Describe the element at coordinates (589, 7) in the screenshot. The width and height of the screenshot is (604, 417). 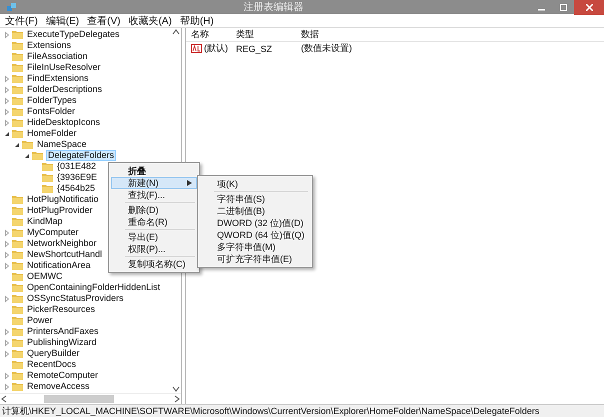
I see `close-button` at that location.